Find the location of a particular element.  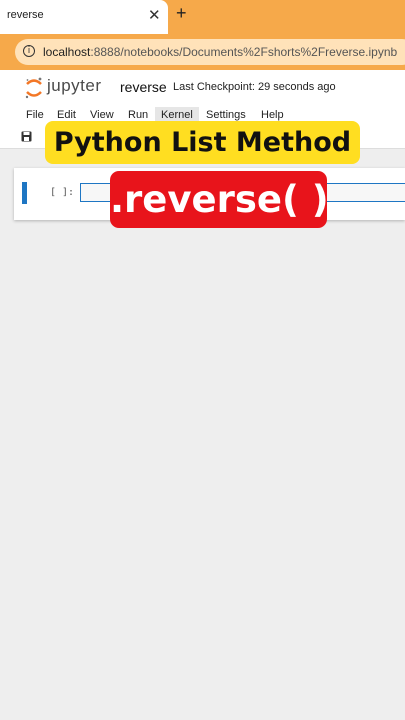

menu-edit: Edit is located at coordinates (66, 115).